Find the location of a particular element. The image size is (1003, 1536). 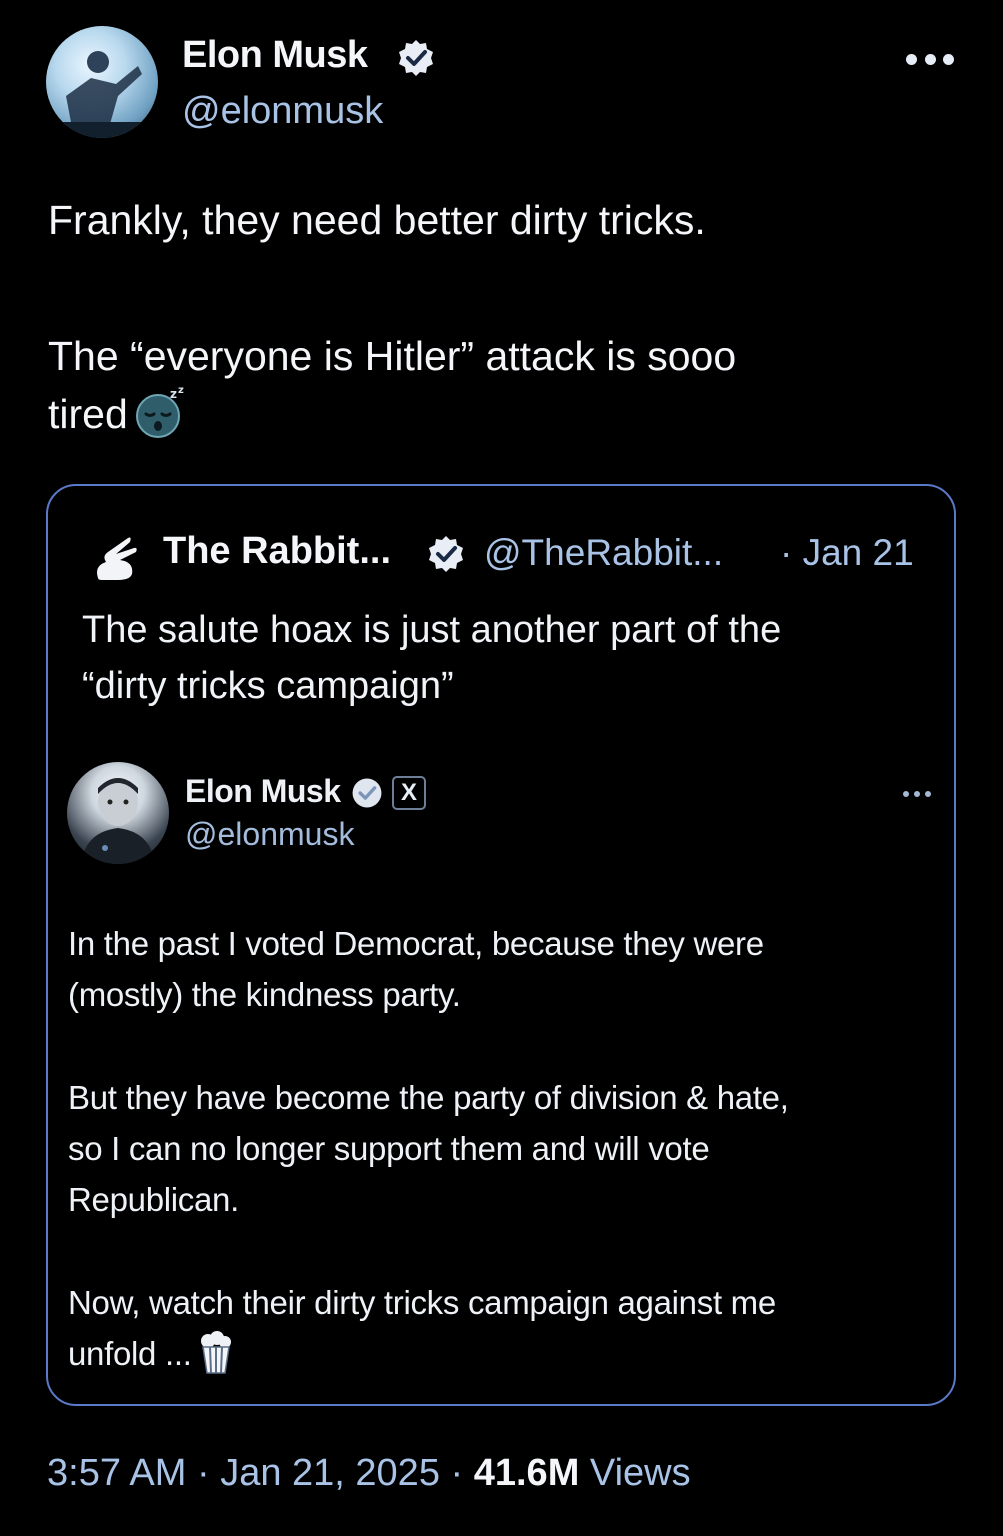

tweet-line-last: tired z z is located at coordinates (498, 413).